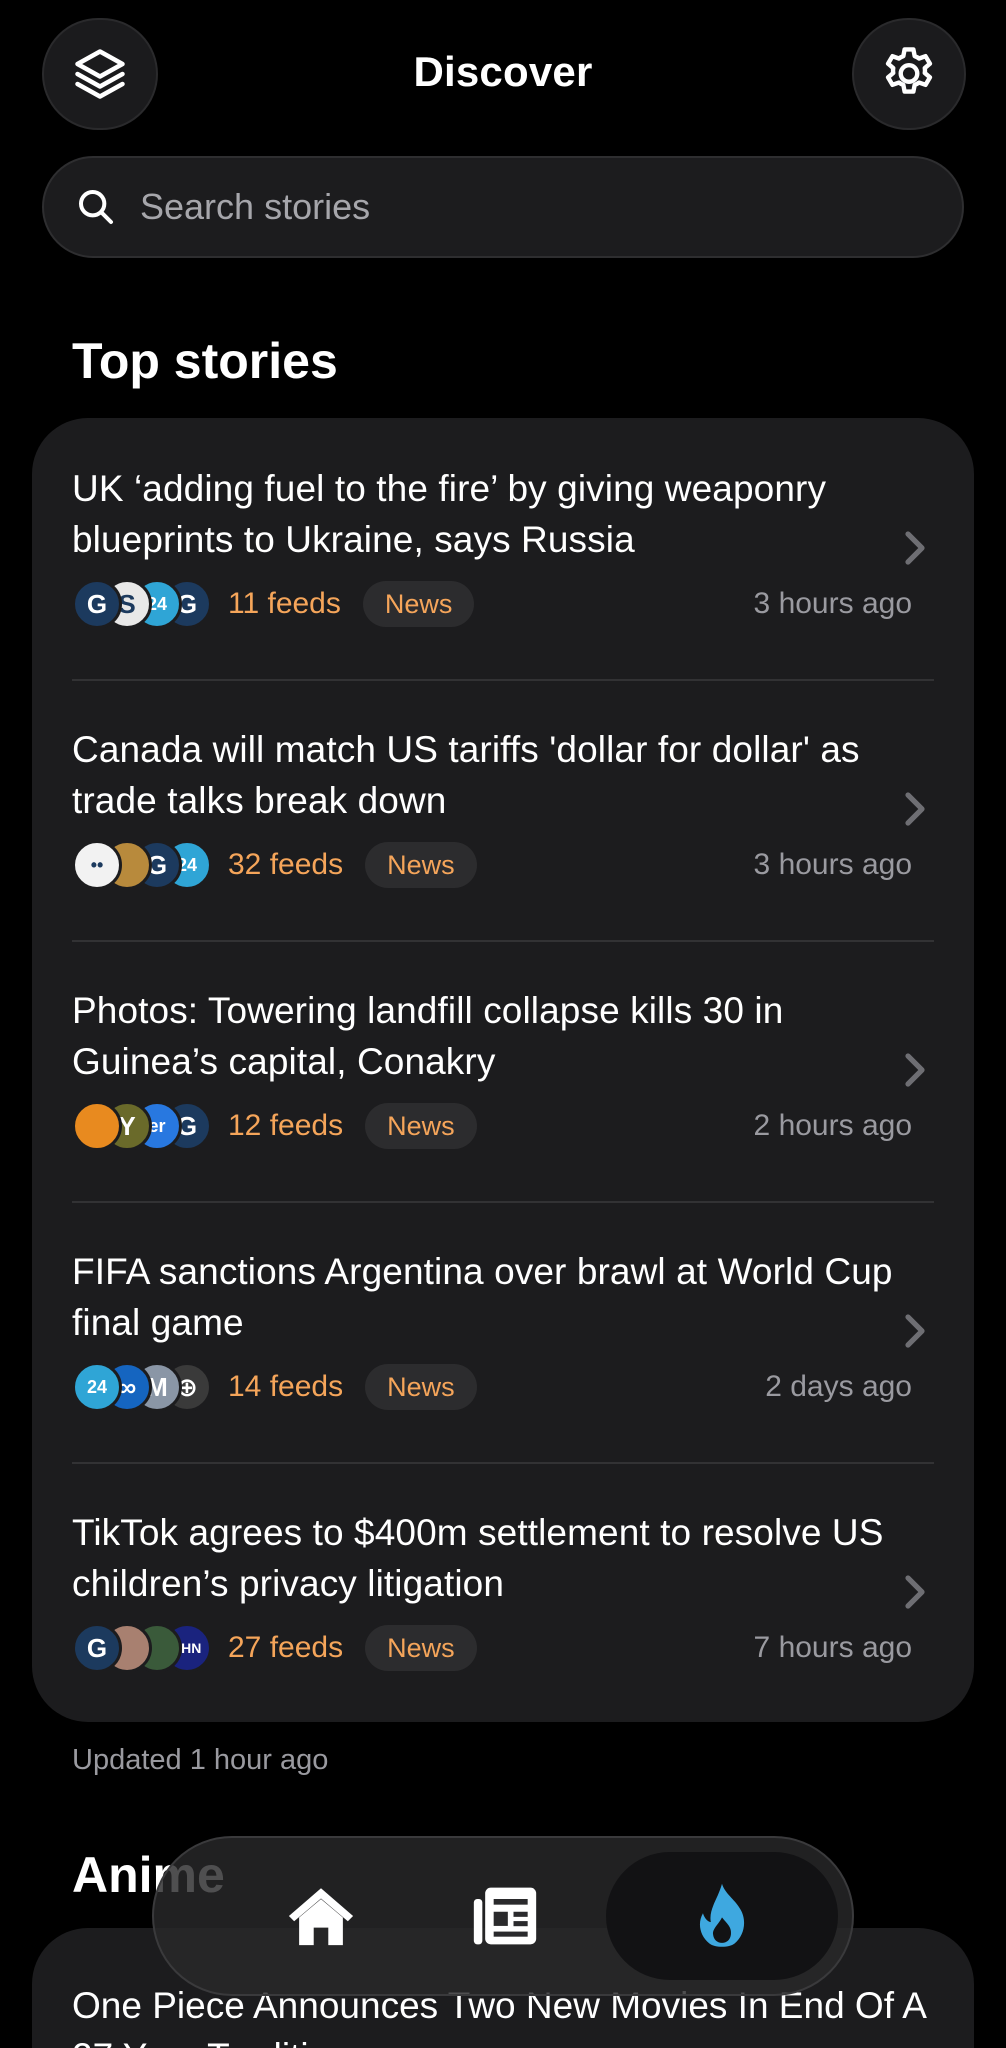  Describe the element at coordinates (492, 1126) in the screenshot. I see `story-meta: Yer G 12 feeds News 2 hours ago` at that location.